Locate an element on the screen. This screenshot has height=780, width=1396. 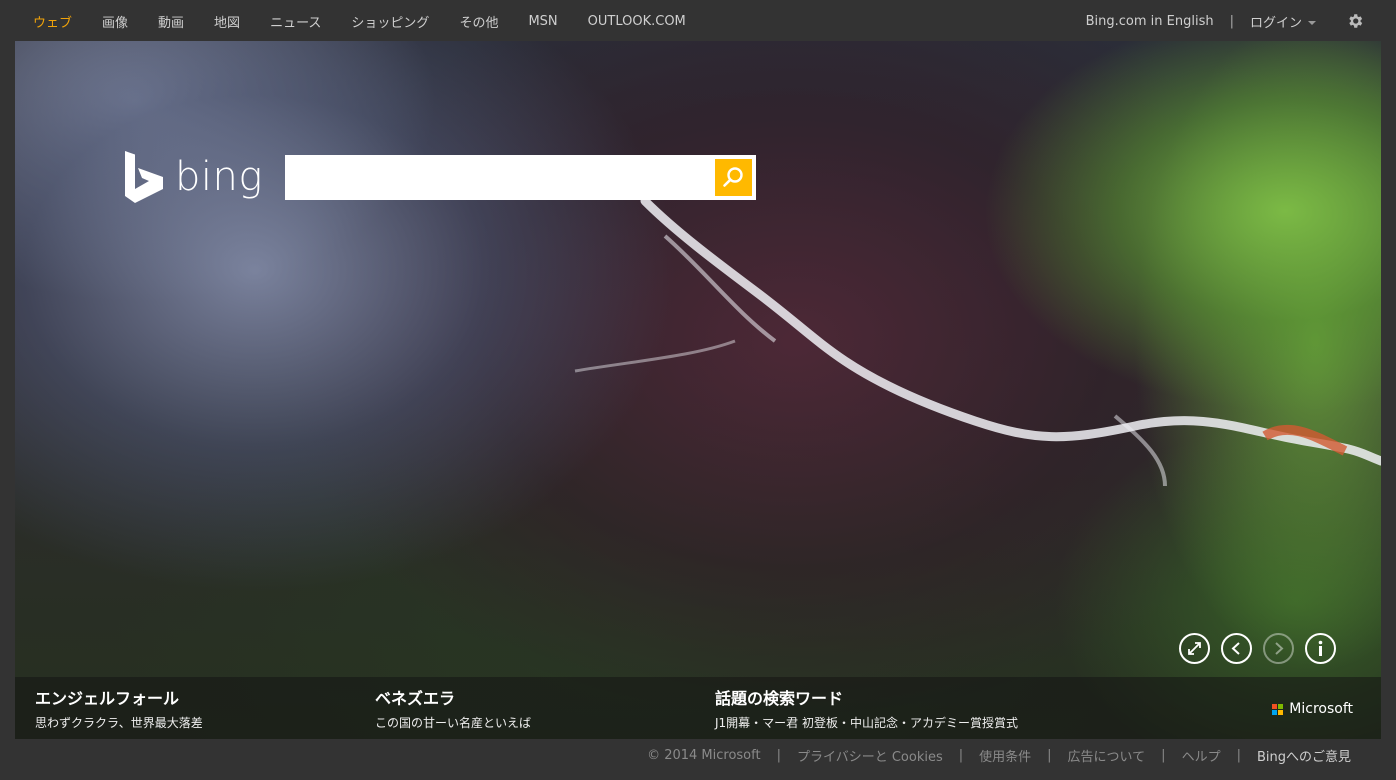
image-controls is located at coordinates (1252, 648).